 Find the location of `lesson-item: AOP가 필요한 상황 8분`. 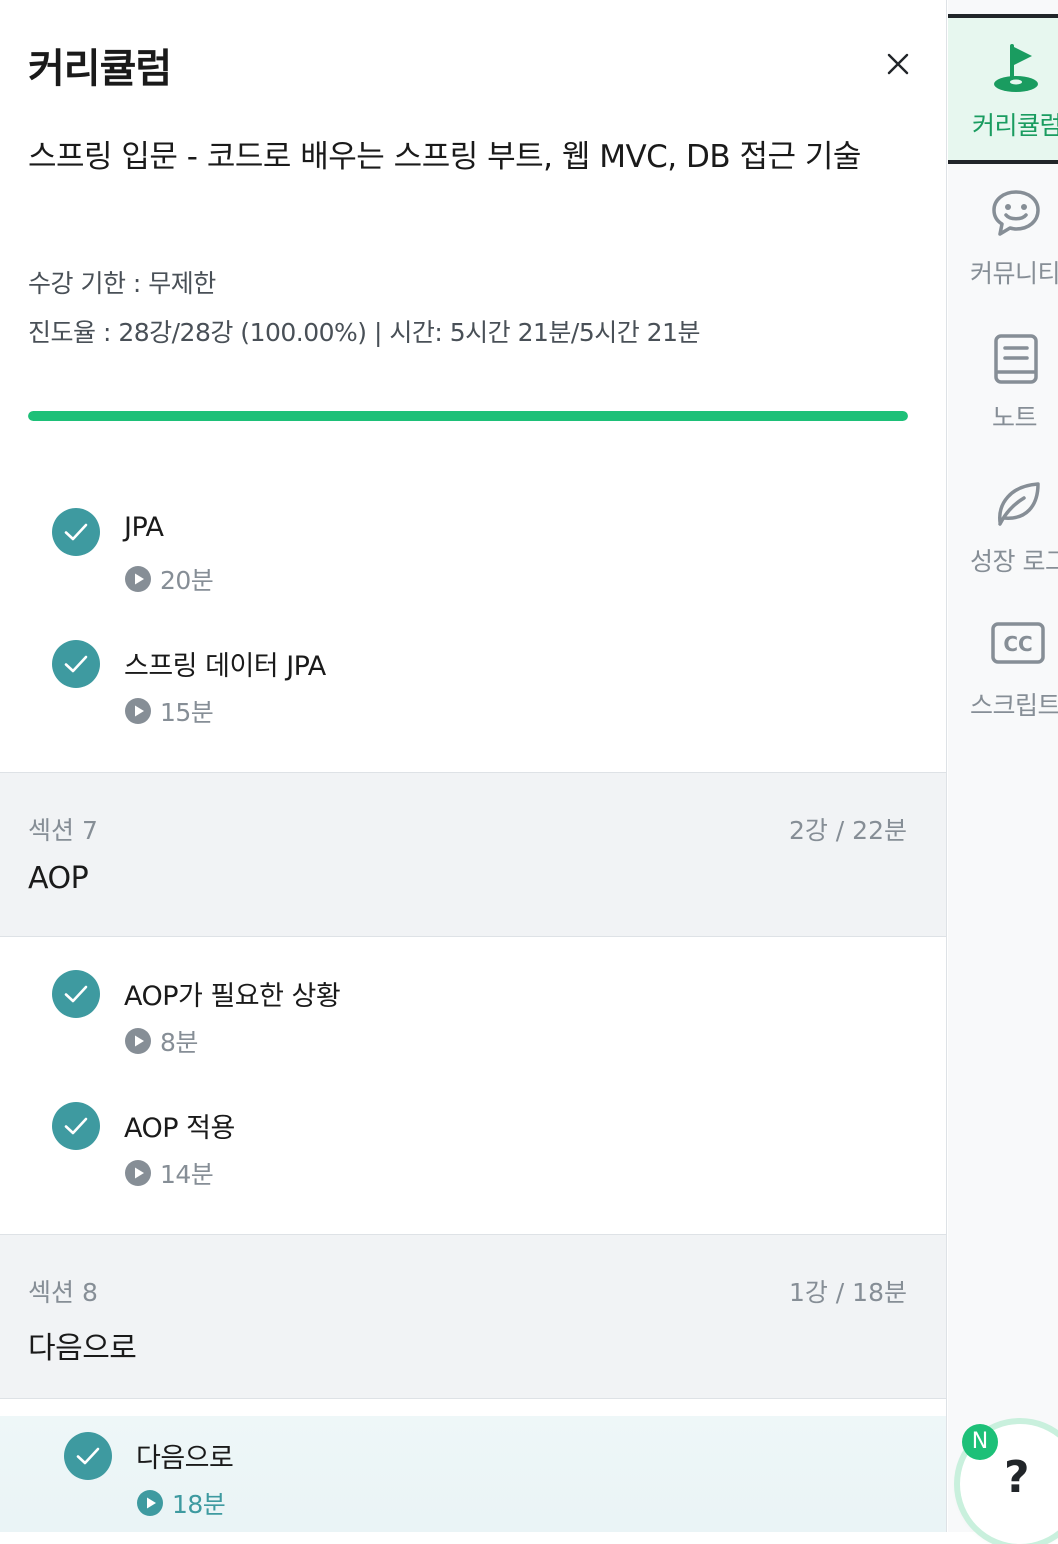

lesson-item: AOP가 필요한 상황 8분 is located at coordinates (473, 1030).